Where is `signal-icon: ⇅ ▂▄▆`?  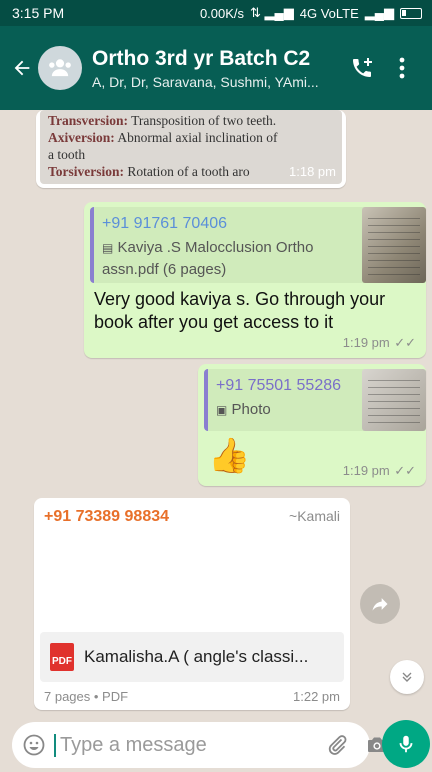
signal-icon: ⇅ ▂▄▆ is located at coordinates (272, 12).